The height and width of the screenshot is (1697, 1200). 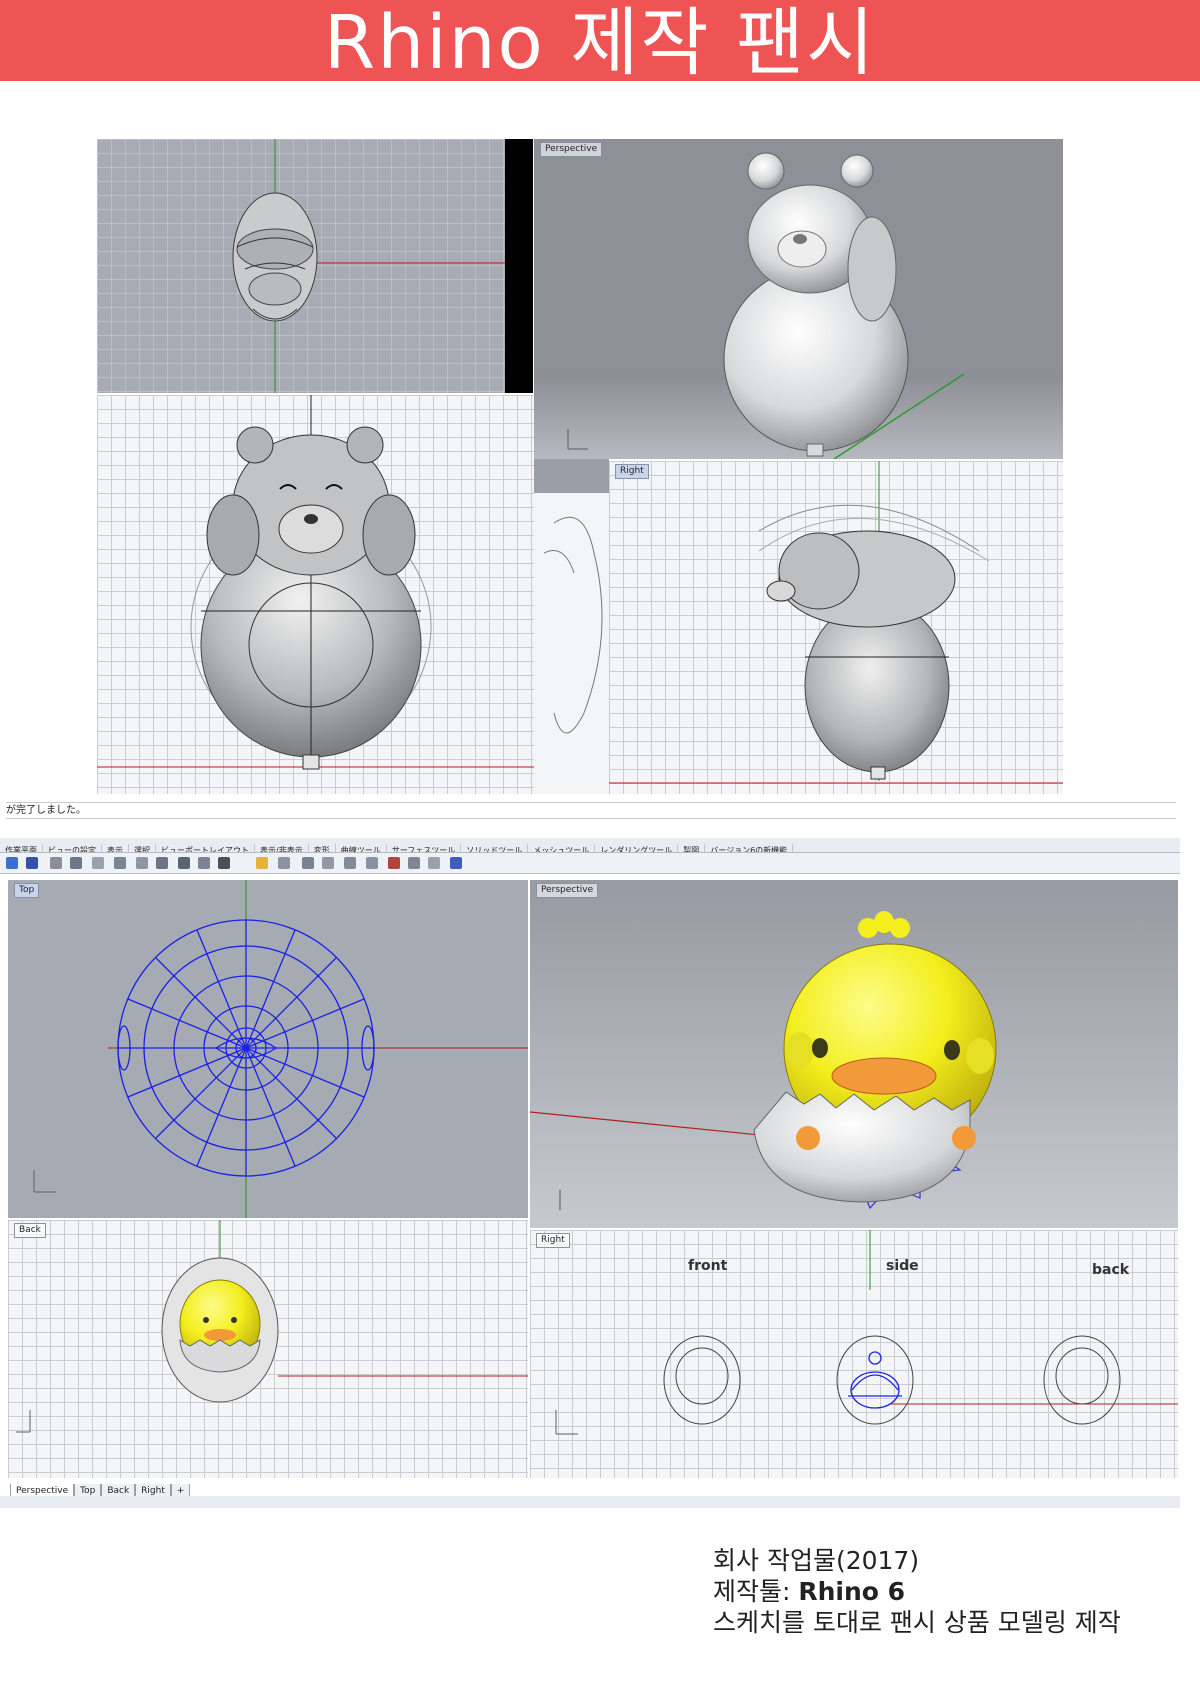 I want to click on viewport-back-view: Back, so click(x=268, y=1349).